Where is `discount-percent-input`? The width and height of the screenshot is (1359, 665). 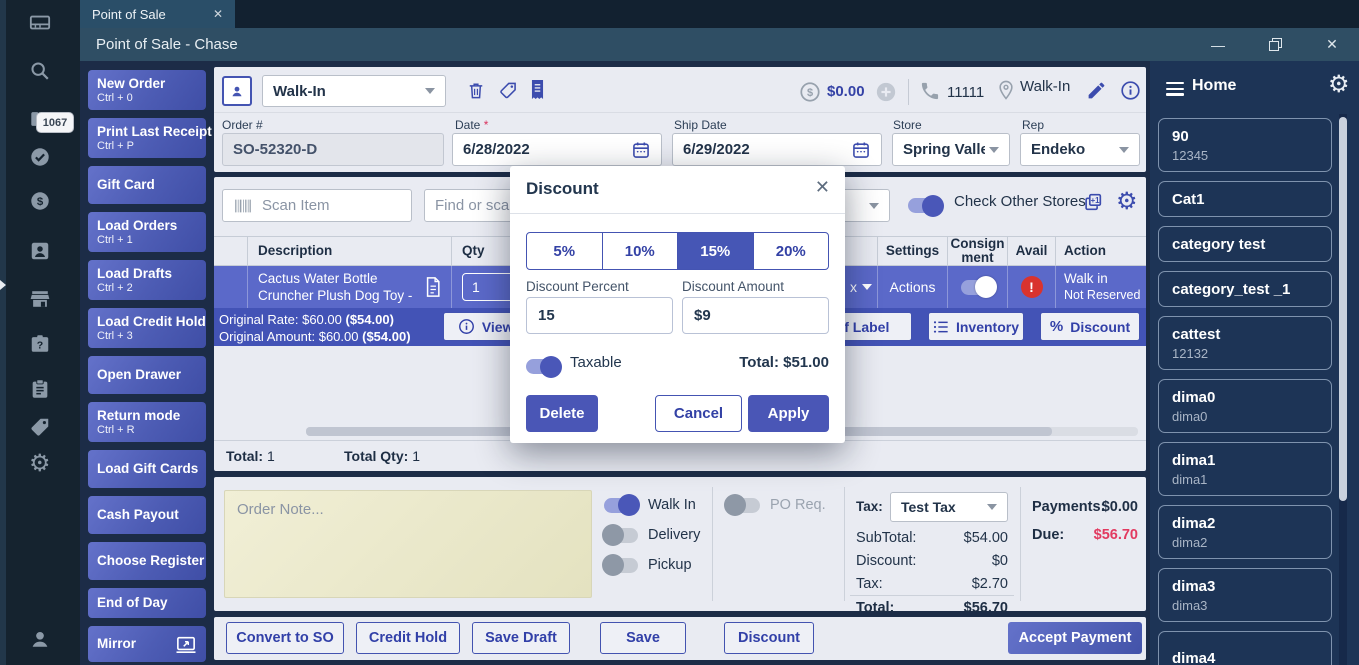
discount-percent-input is located at coordinates (599, 315).